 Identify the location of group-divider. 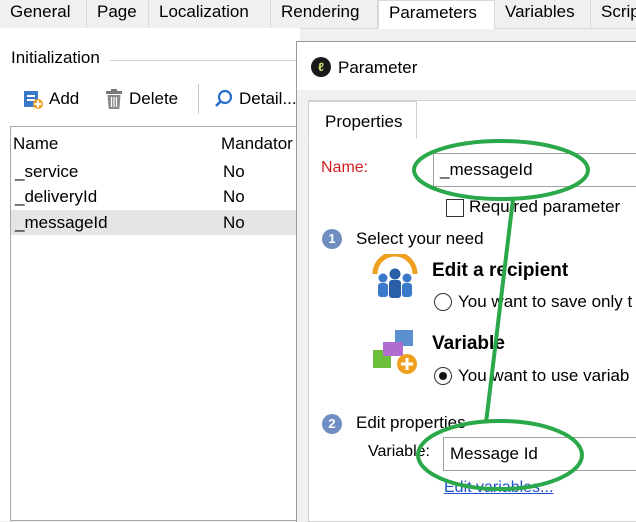
(205, 60).